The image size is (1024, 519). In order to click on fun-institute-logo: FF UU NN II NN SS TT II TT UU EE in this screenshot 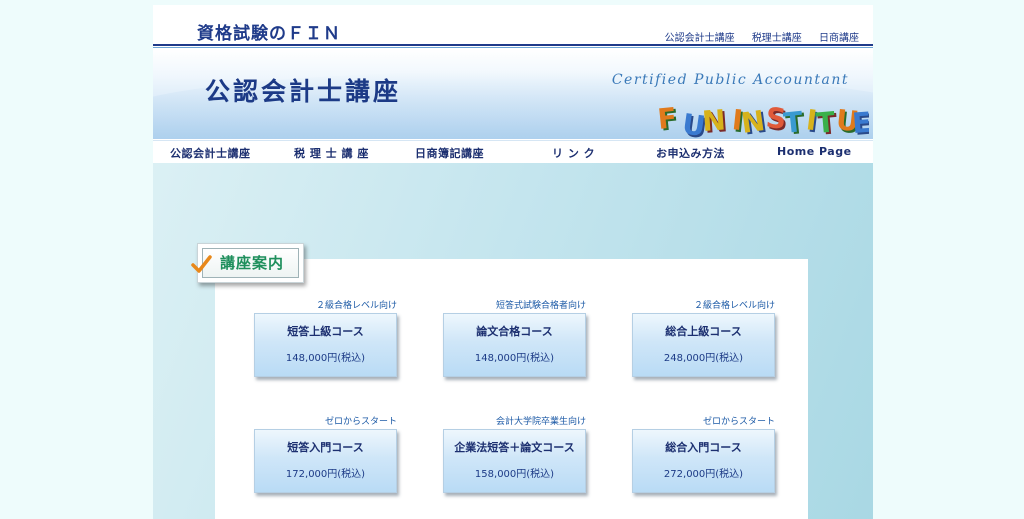, I will do `click(764, 120)`.